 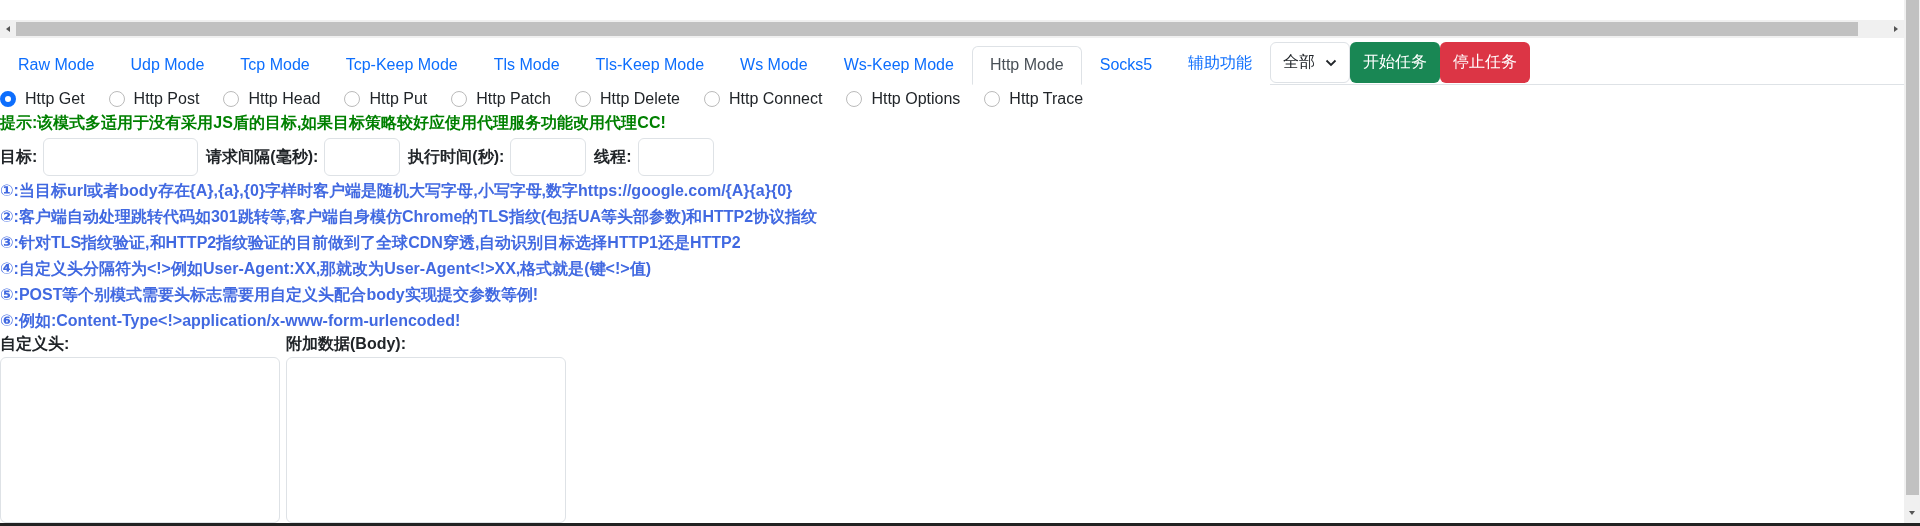 I want to click on method-radio: Http Trace, so click(x=1034, y=98).